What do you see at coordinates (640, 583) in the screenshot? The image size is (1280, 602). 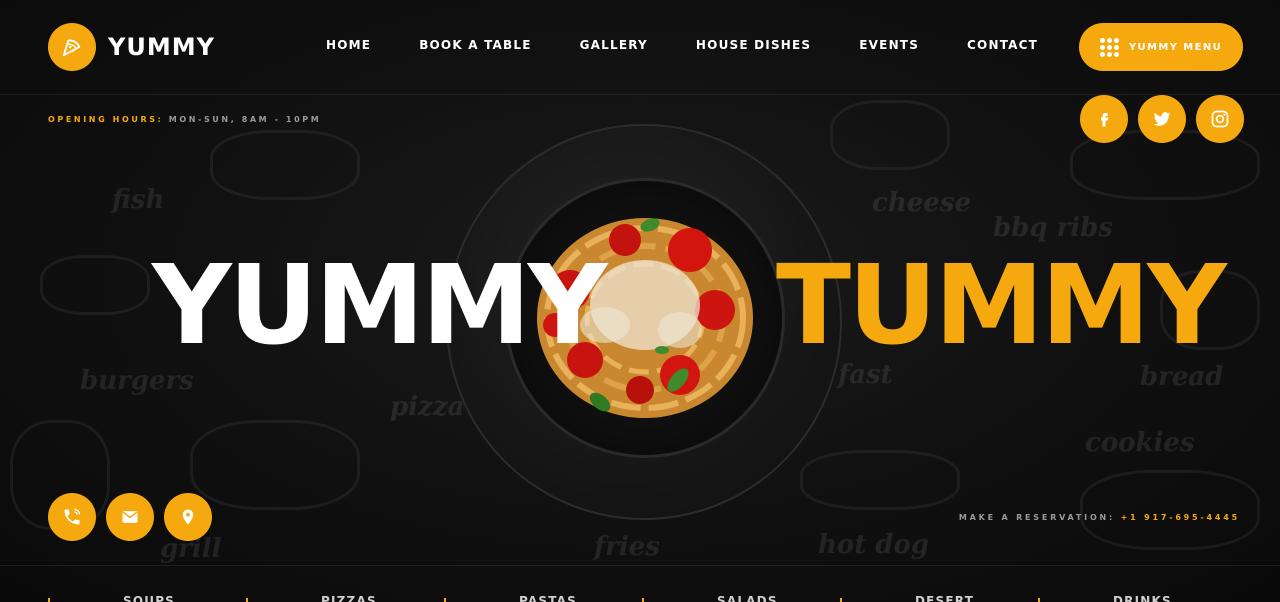 I see `category-bar: SOUPS PIZZAS PASTAS SALADS DESERT DRINKS` at bounding box center [640, 583].